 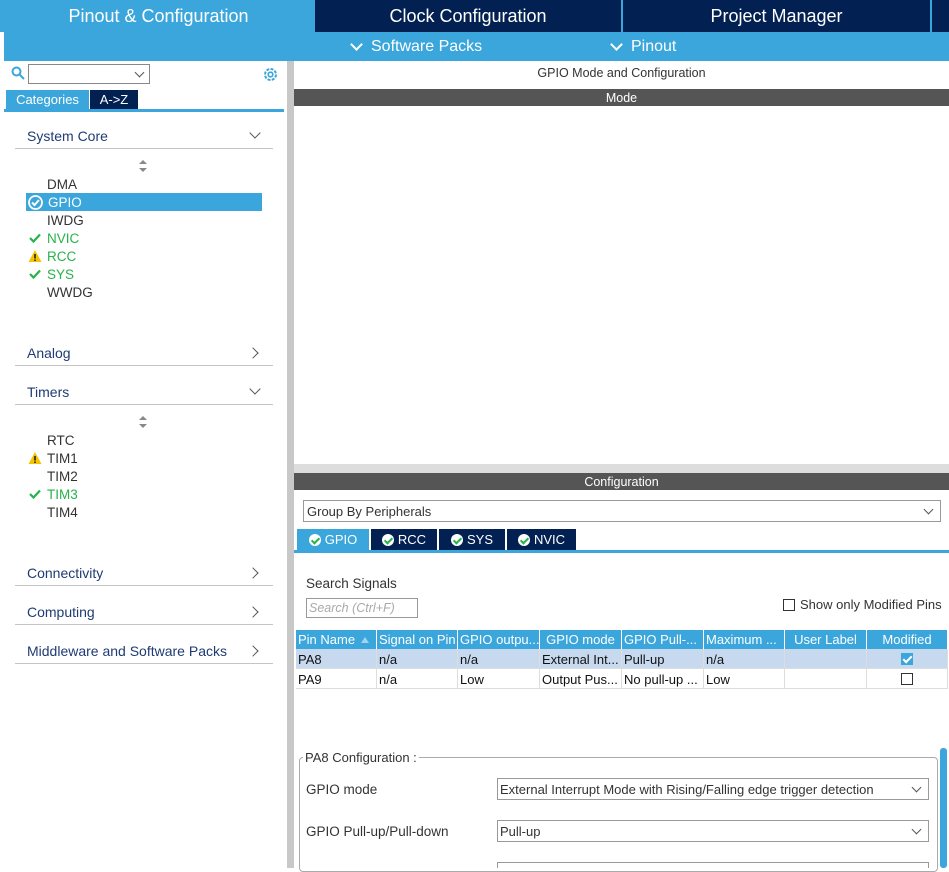 I want to click on section-timers: Timers, so click(x=144, y=392).